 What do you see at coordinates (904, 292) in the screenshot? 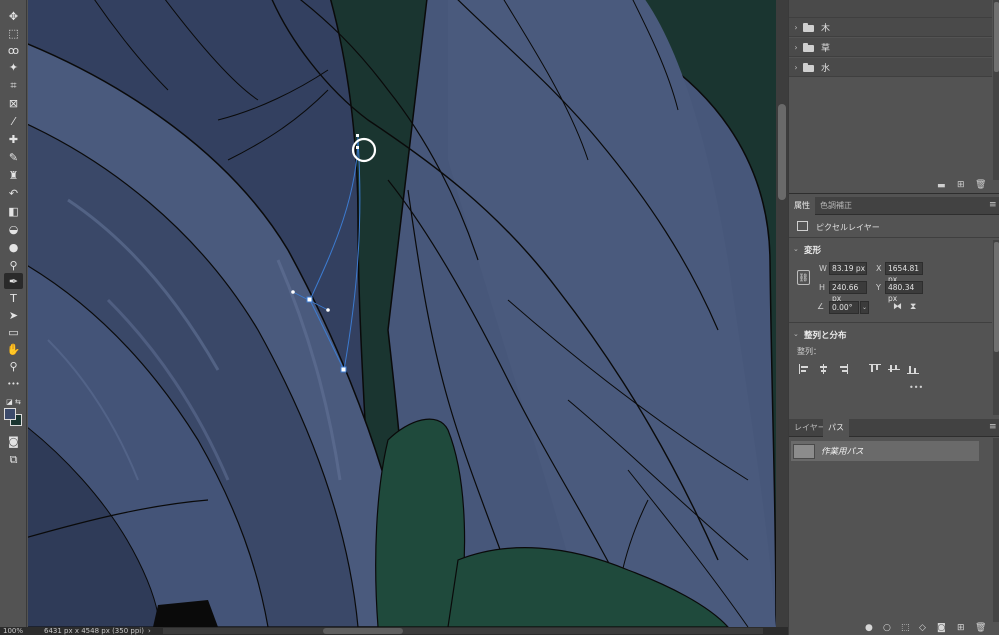
I see `y-field: 480.34 px` at bounding box center [904, 292].